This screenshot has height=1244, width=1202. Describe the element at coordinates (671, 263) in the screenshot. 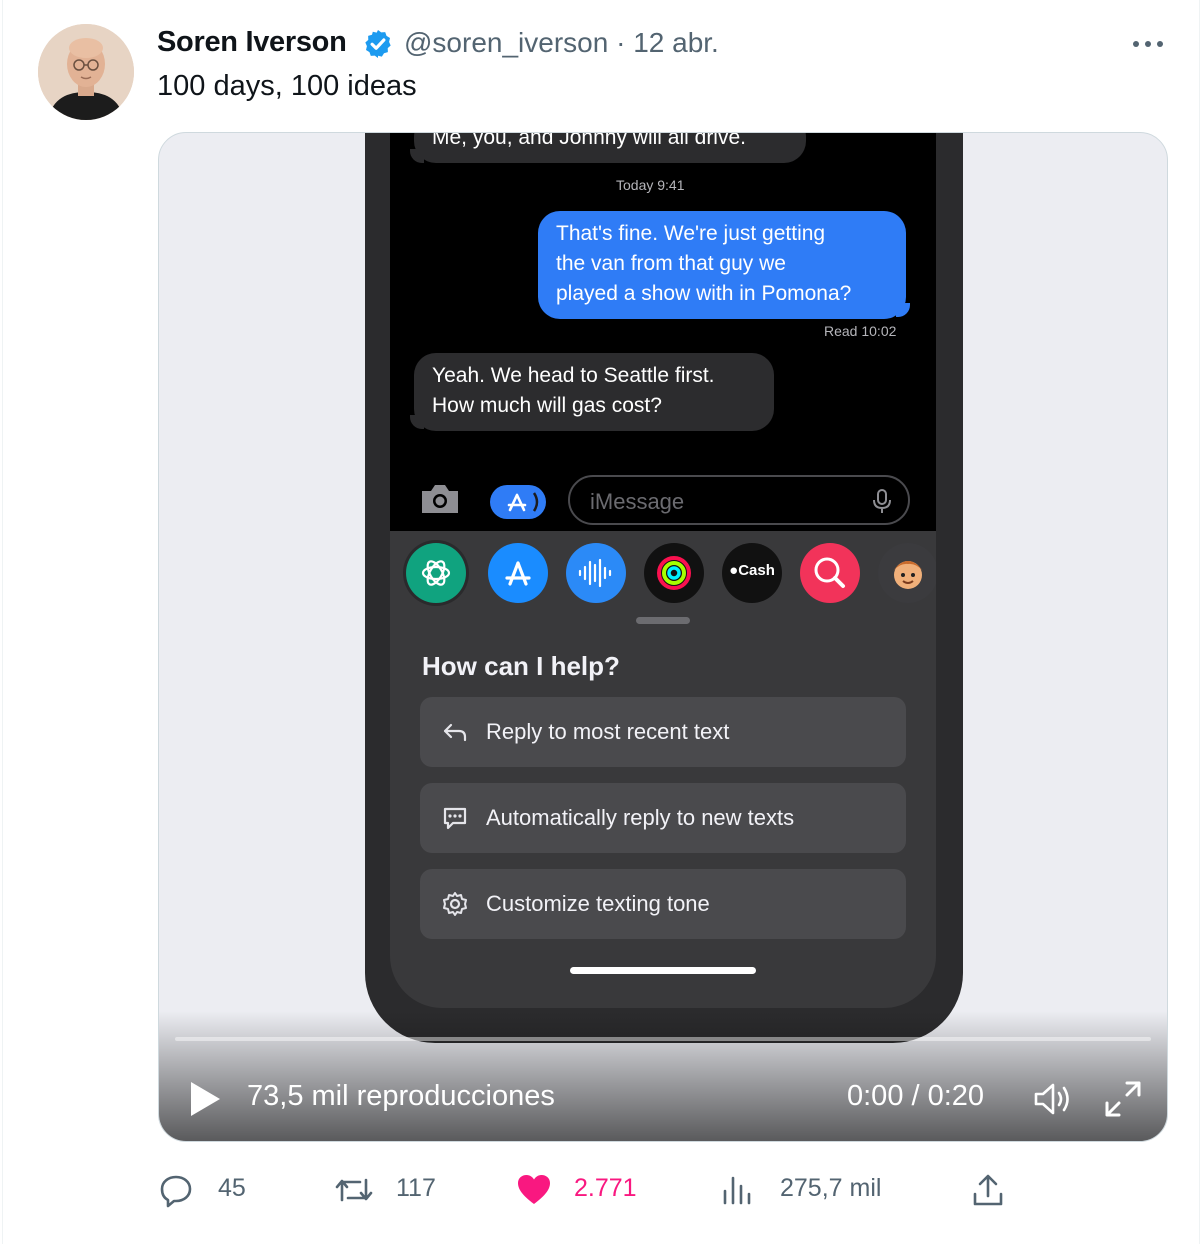

I see `message-text-line: the van from that guy we` at that location.